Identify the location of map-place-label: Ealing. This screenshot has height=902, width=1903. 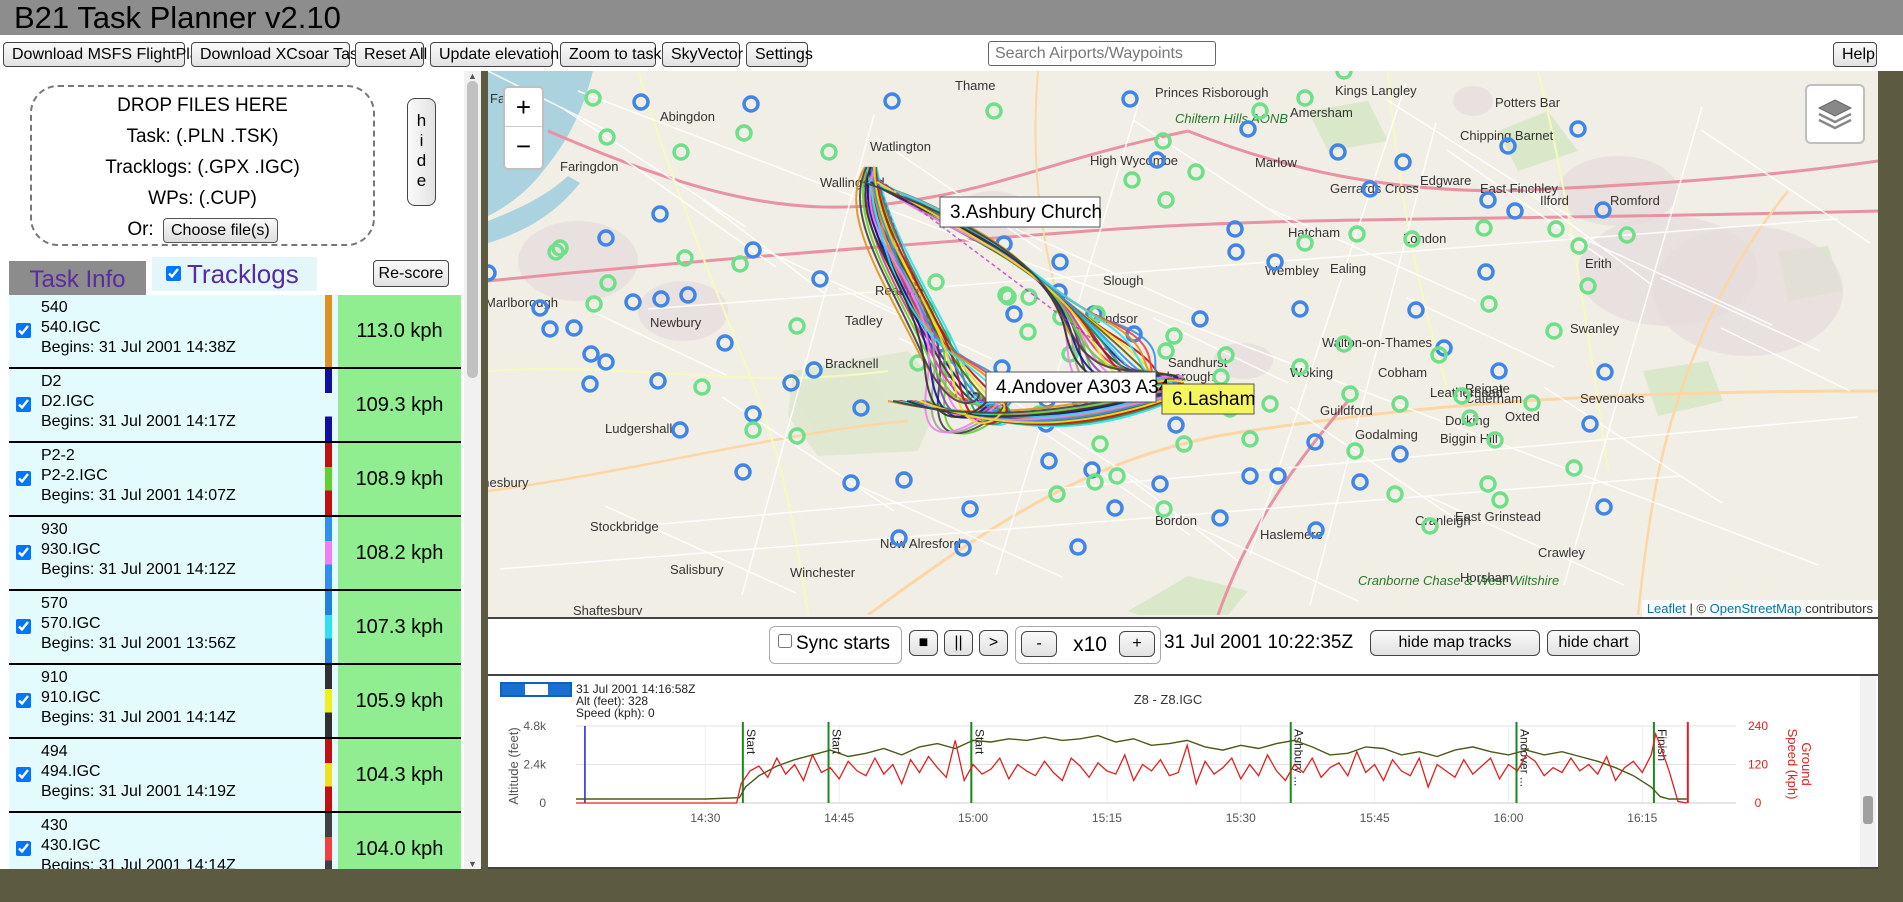
(1348, 268).